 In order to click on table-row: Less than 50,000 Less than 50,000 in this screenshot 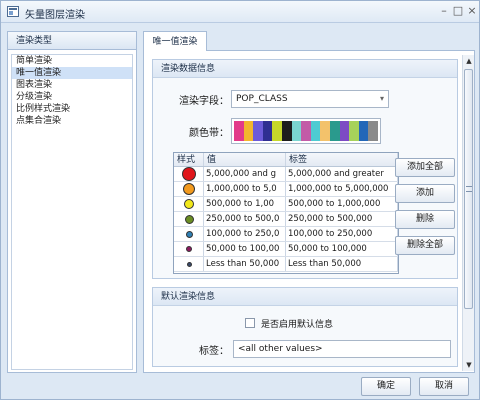, I will do `click(286, 264)`.